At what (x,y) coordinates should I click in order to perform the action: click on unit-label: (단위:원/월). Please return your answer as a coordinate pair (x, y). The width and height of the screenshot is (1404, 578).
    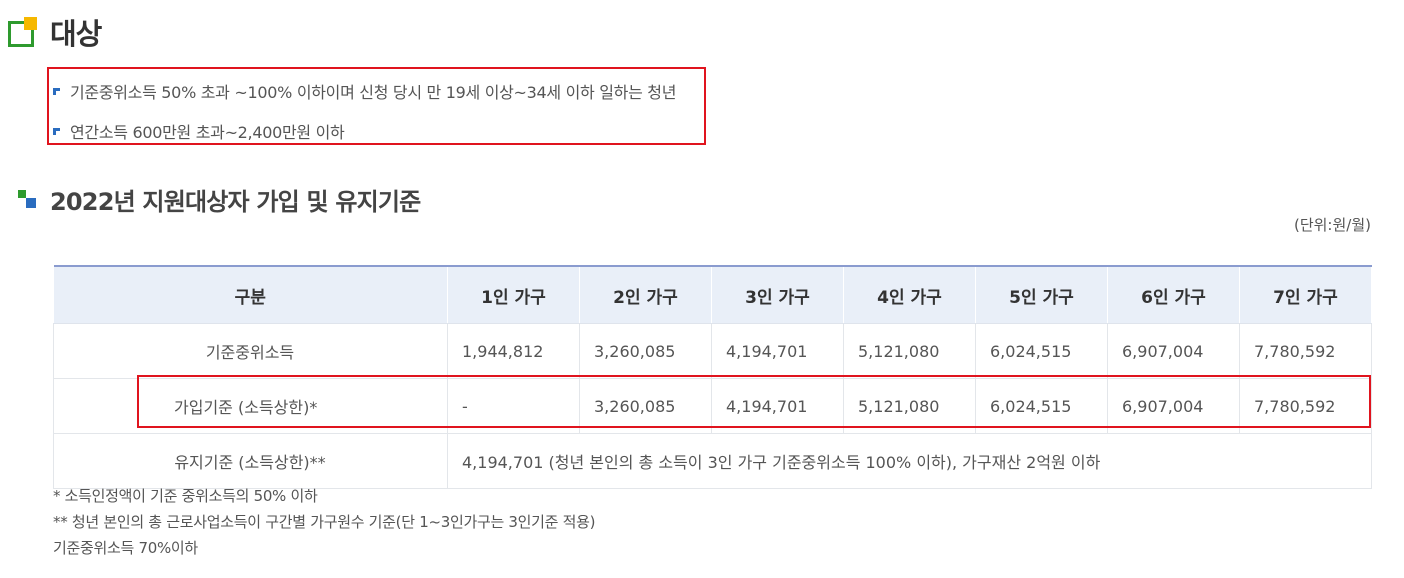
    Looking at the image, I should click on (1332, 225).